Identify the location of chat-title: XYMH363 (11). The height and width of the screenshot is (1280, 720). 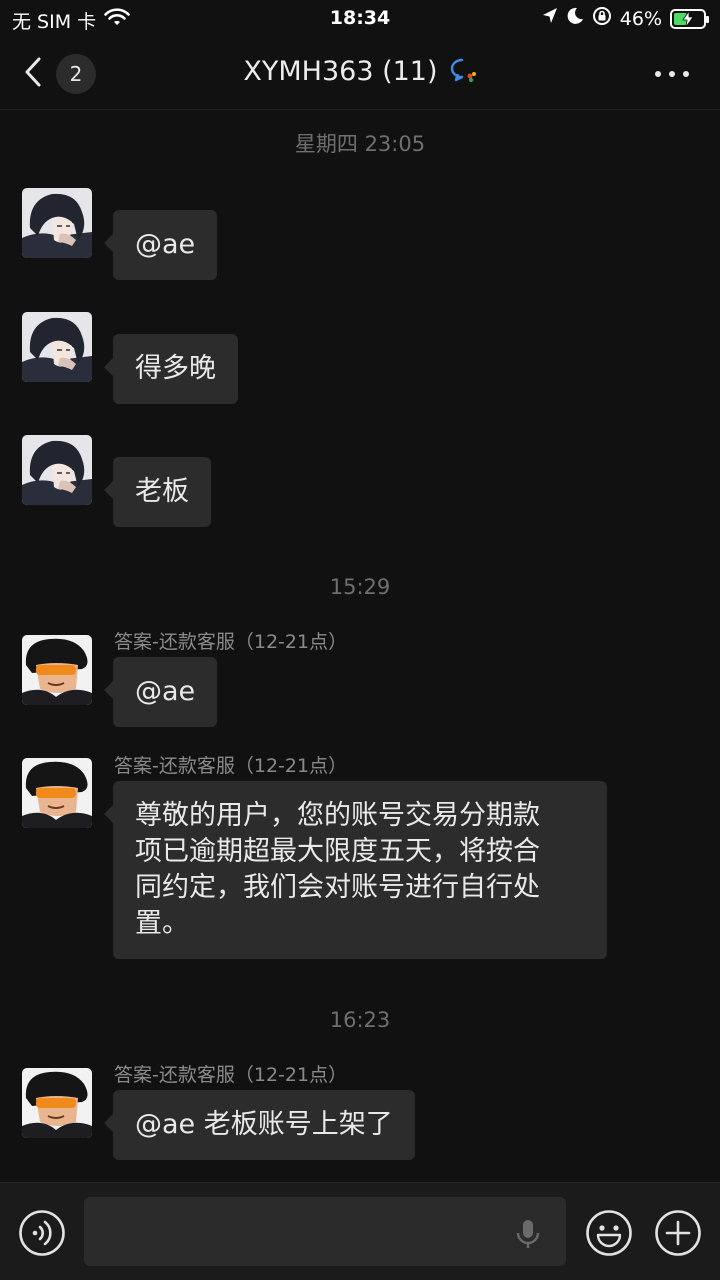
(340, 71).